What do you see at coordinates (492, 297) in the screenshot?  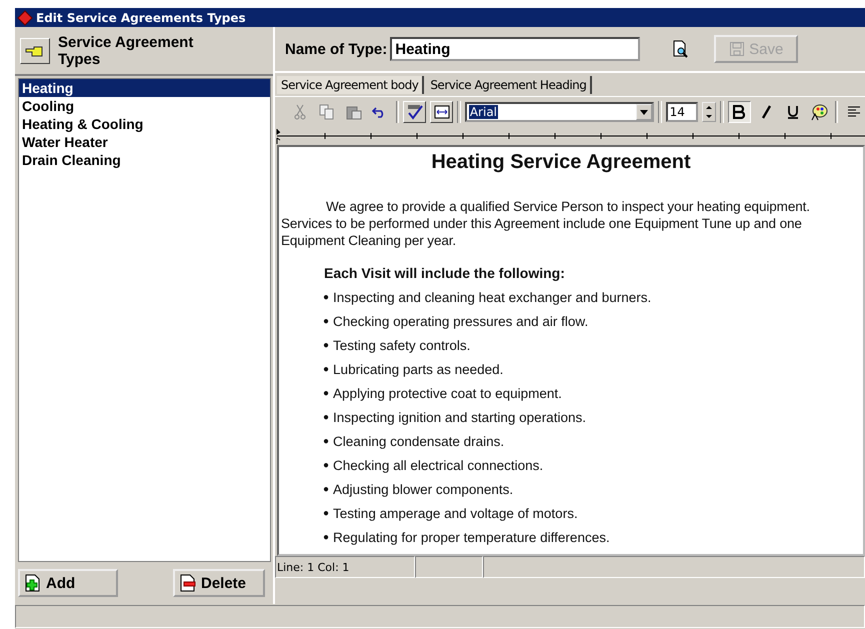 I see `list-entry: Inspecting and cleaning heat exchanger and burners.` at bounding box center [492, 297].